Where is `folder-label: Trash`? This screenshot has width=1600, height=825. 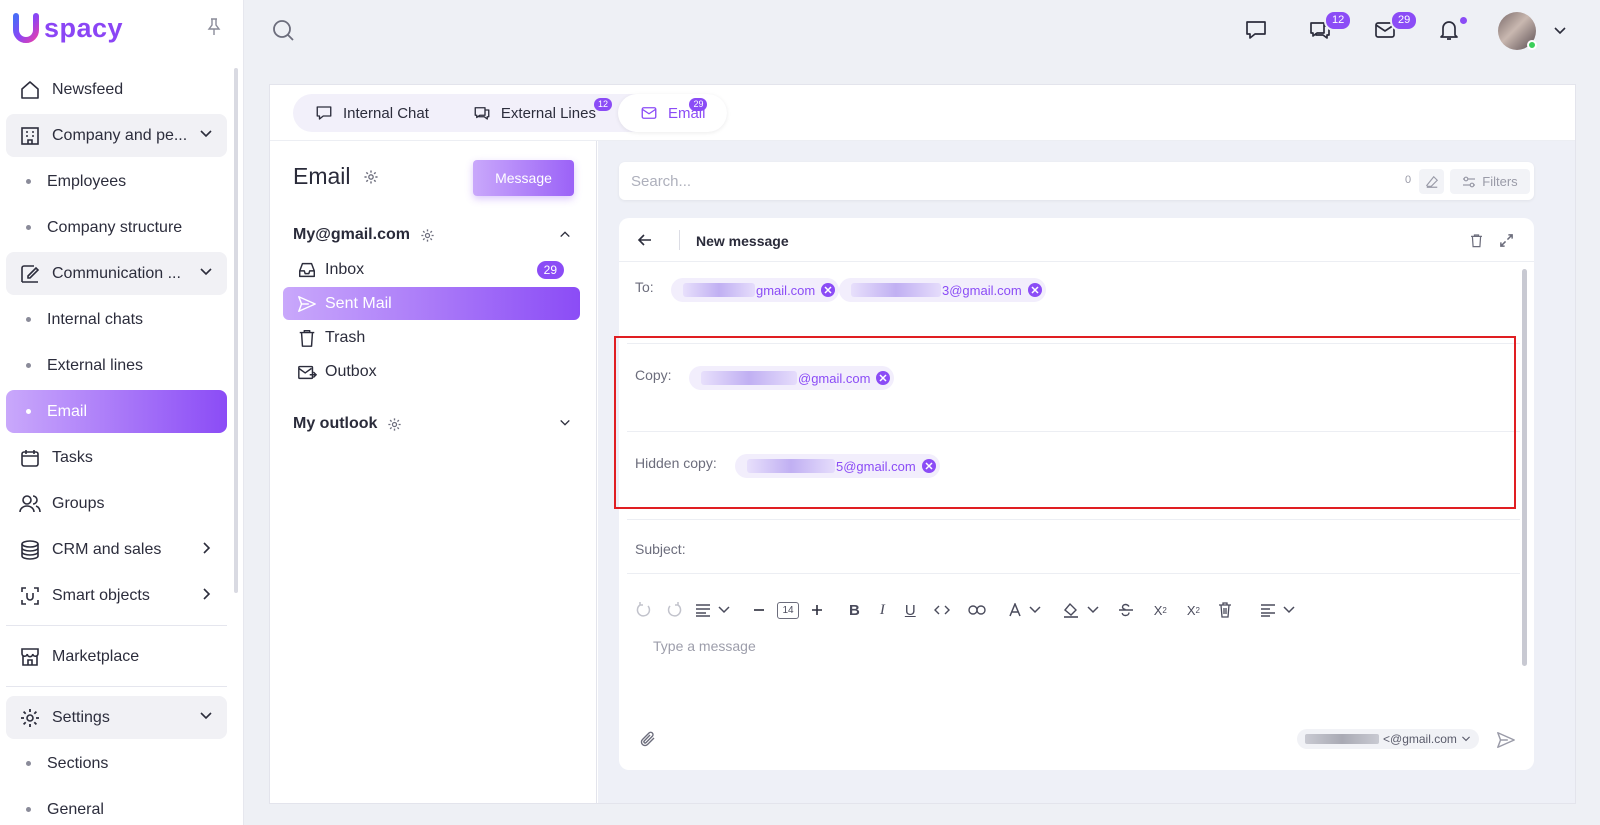
folder-label: Trash is located at coordinates (345, 337).